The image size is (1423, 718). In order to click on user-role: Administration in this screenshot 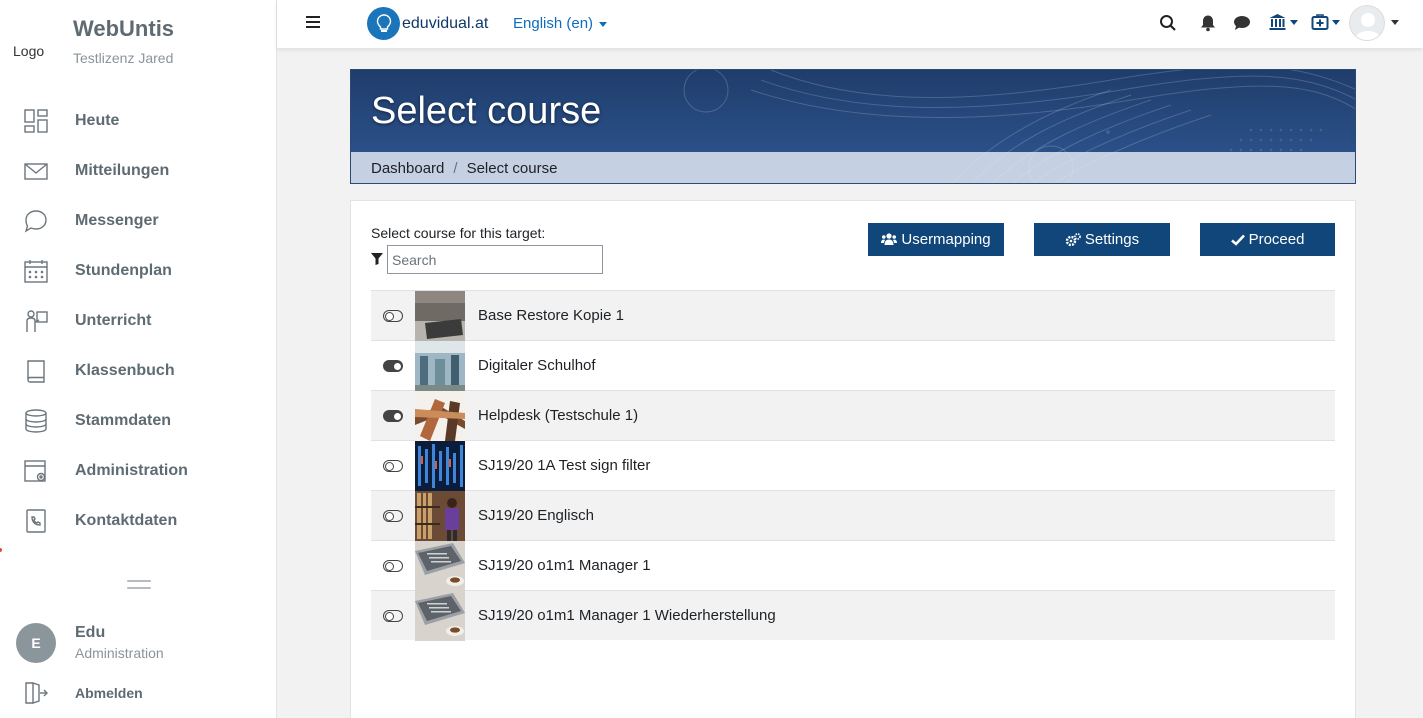, I will do `click(119, 653)`.